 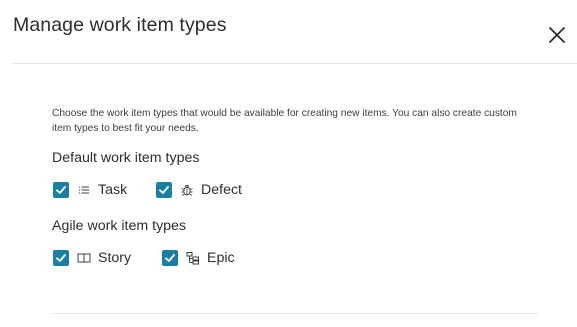 I want to click on close-button, so click(x=557, y=35).